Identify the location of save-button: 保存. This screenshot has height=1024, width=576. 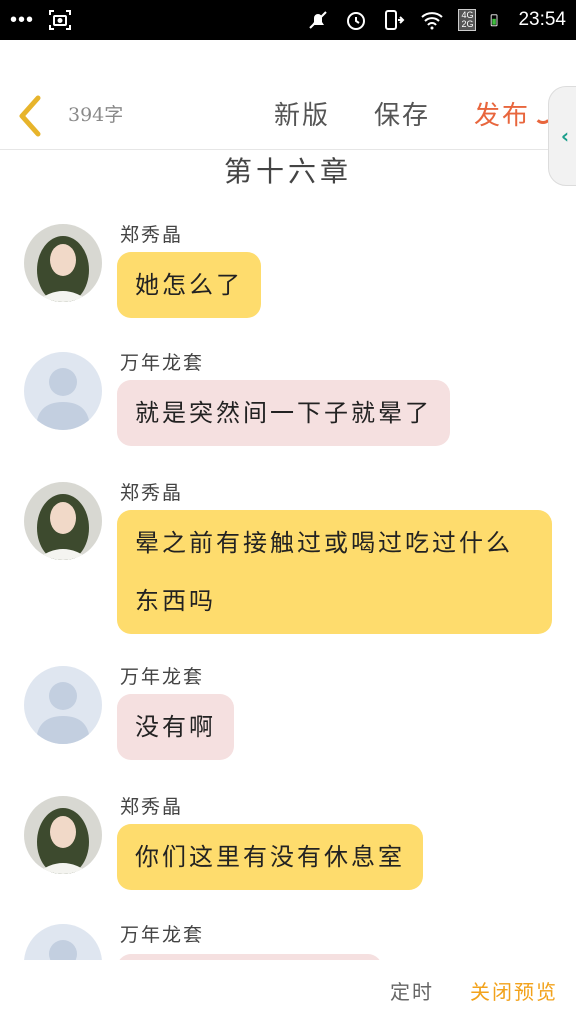
(402, 116).